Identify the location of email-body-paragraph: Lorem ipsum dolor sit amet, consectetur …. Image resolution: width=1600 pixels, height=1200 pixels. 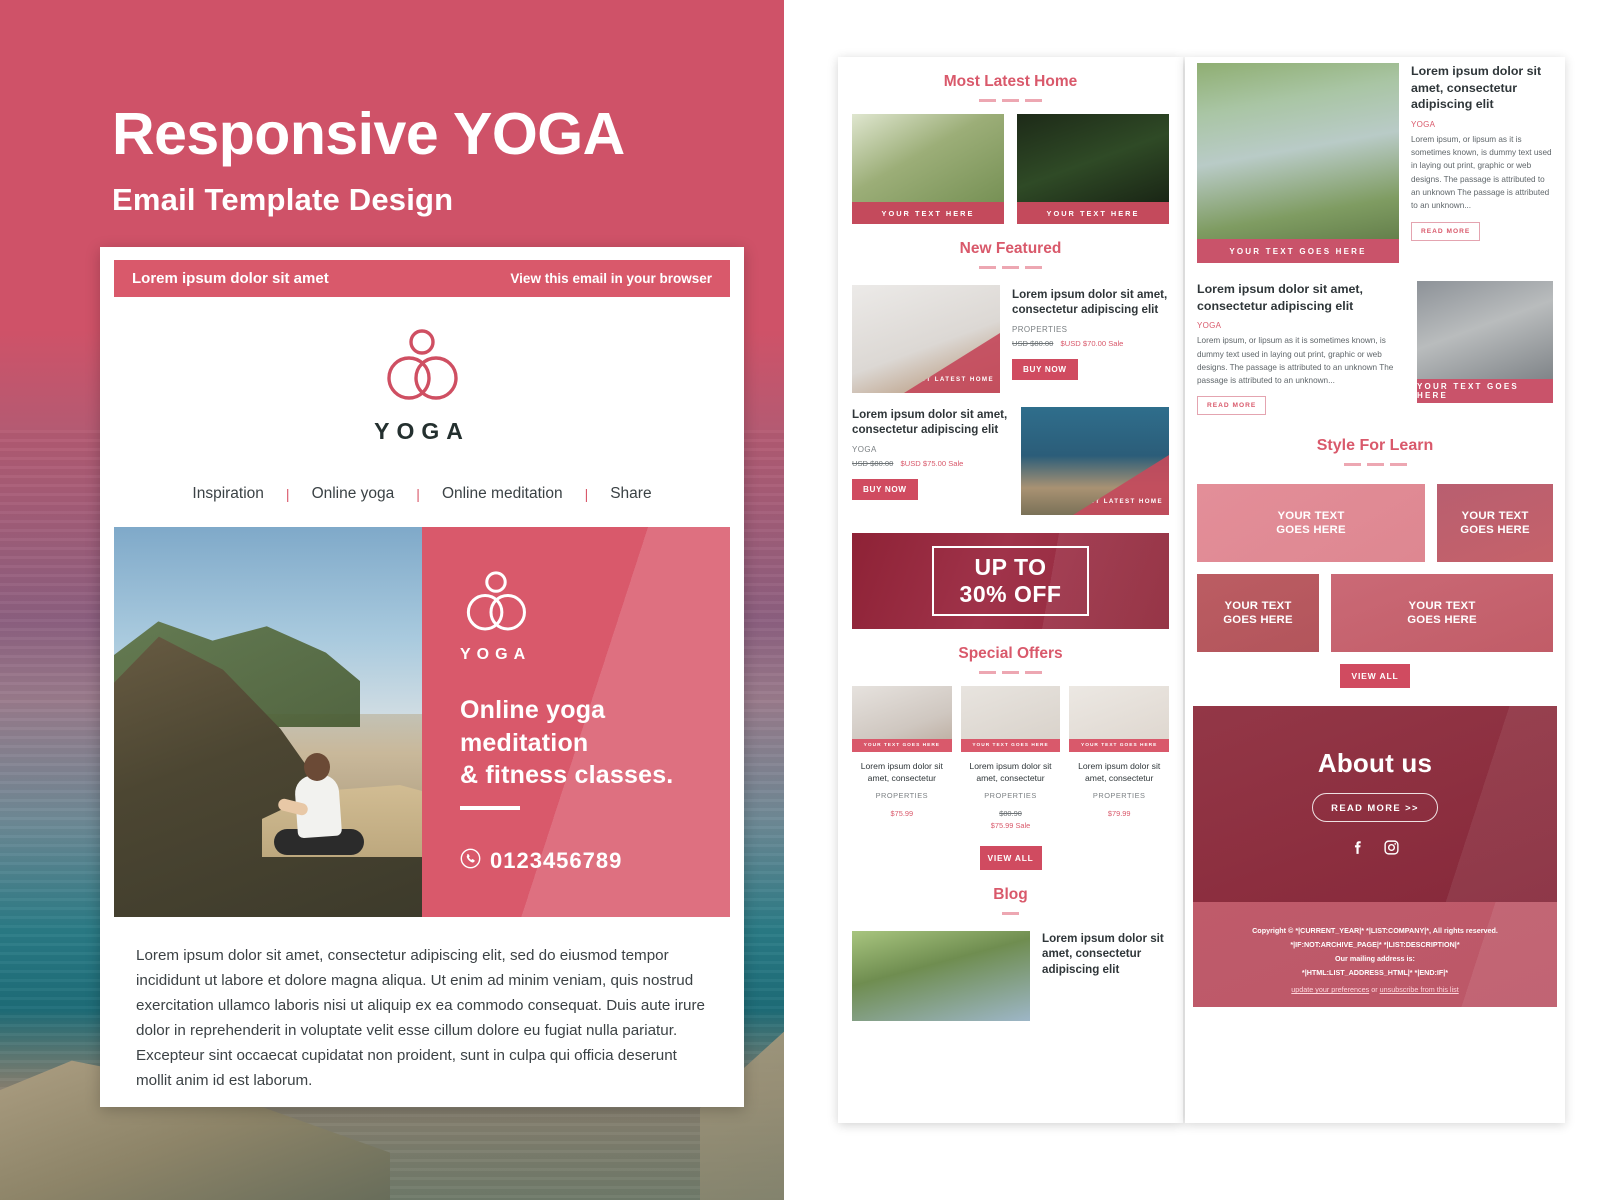
(420, 1018).